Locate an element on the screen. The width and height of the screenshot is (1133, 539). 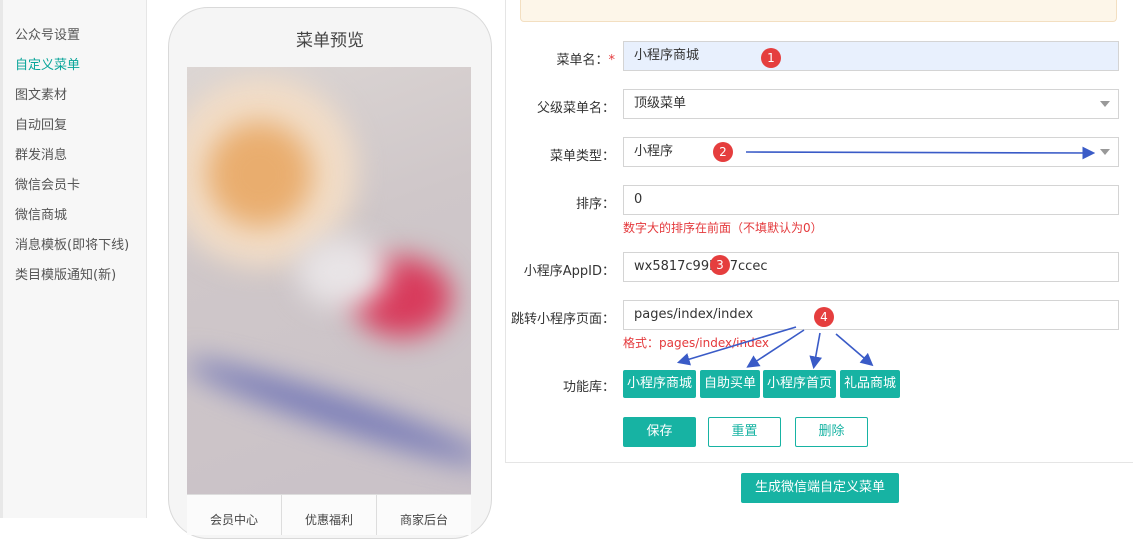
func-lib-label: 功能库： is located at coordinates (588, 387).